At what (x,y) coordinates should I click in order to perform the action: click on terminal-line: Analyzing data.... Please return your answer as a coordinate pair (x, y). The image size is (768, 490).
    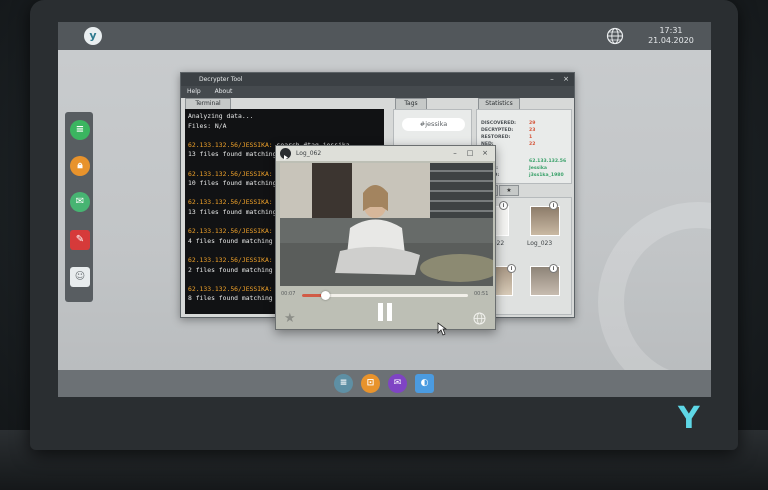
    Looking at the image, I should click on (284, 117).